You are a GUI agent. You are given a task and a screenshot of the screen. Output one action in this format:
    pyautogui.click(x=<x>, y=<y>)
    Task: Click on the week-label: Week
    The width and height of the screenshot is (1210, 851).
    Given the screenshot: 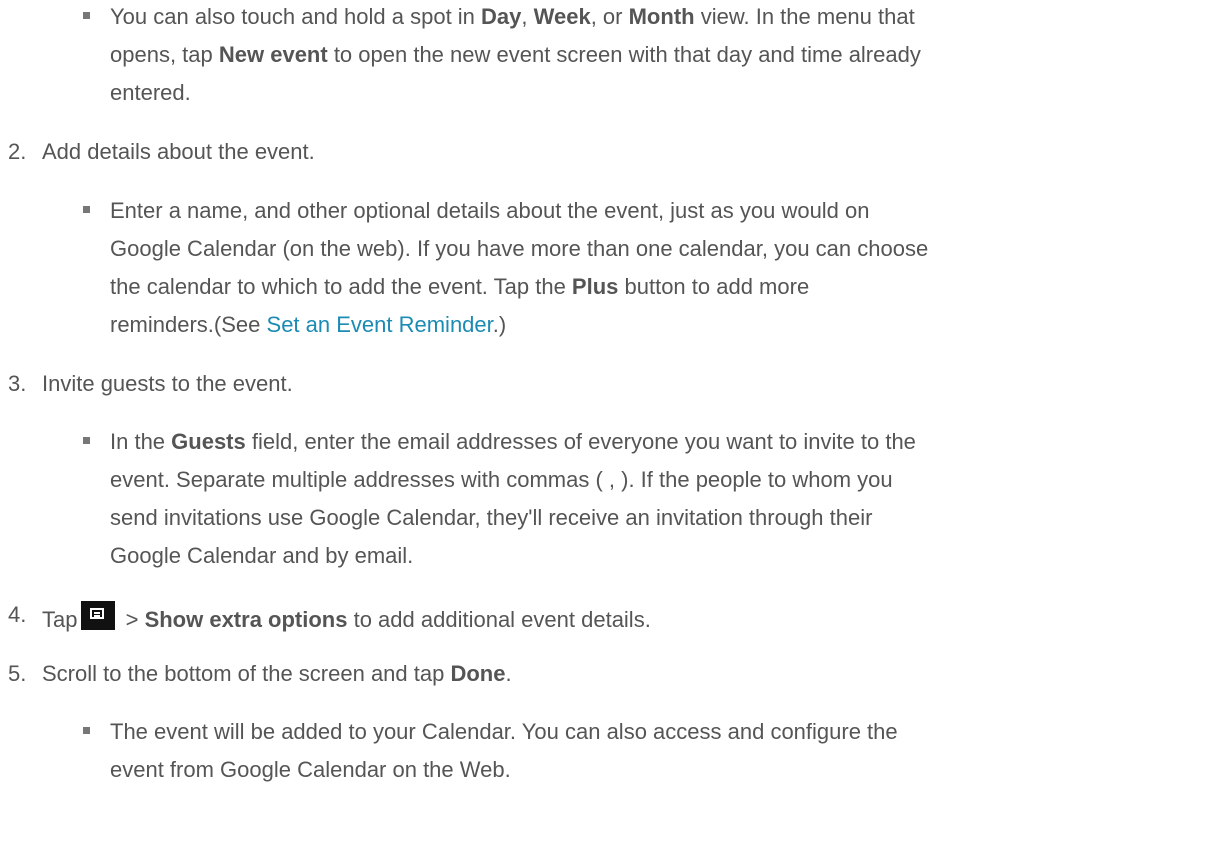 What is the action you would take?
    pyautogui.click(x=562, y=16)
    